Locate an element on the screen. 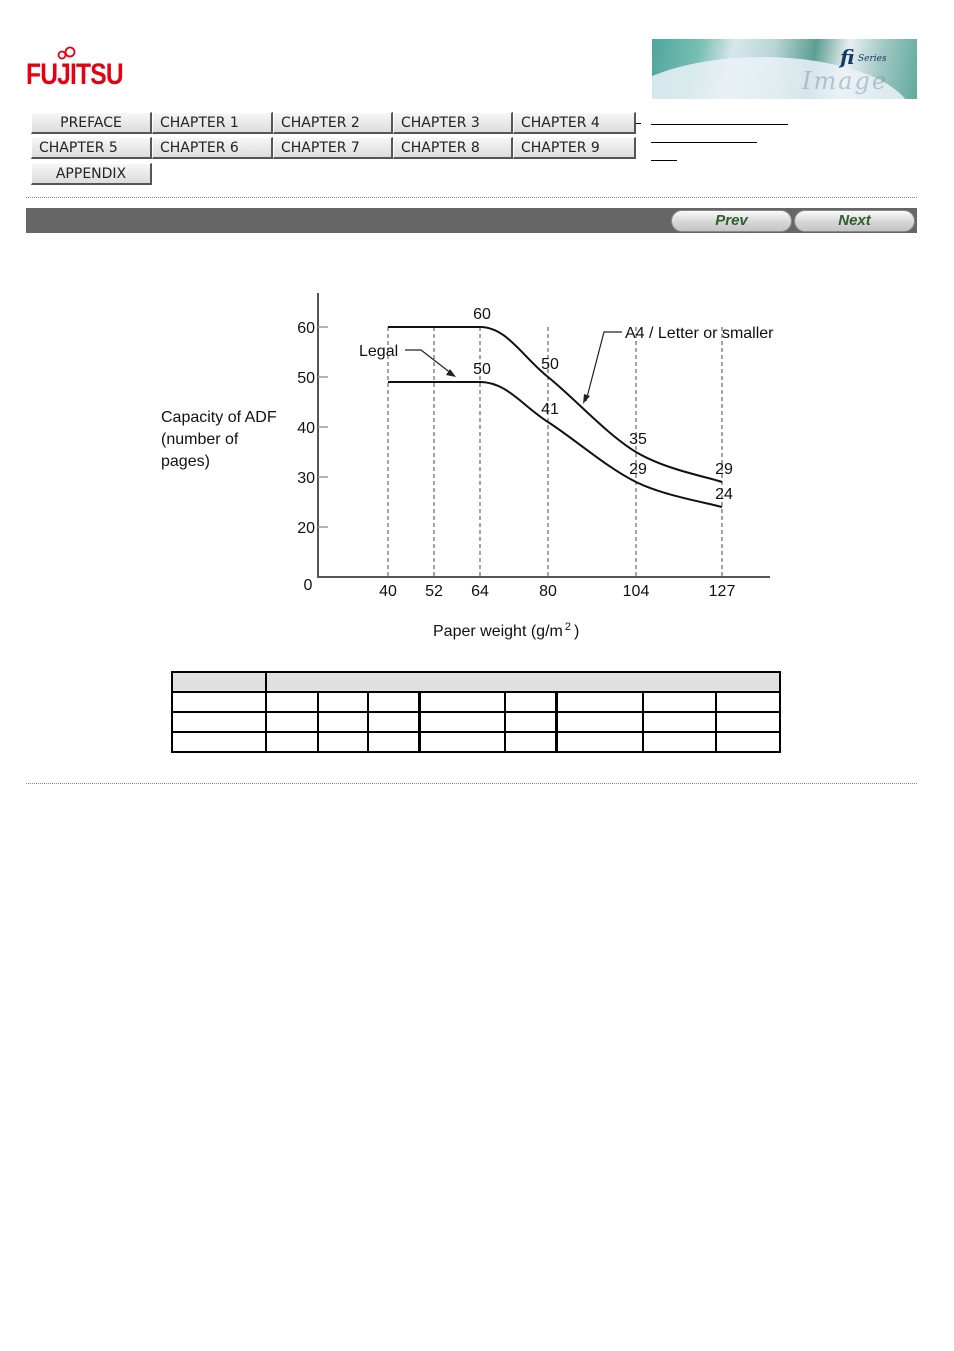 The height and width of the screenshot is (1351, 954). table-header-row is located at coordinates (476, 682).